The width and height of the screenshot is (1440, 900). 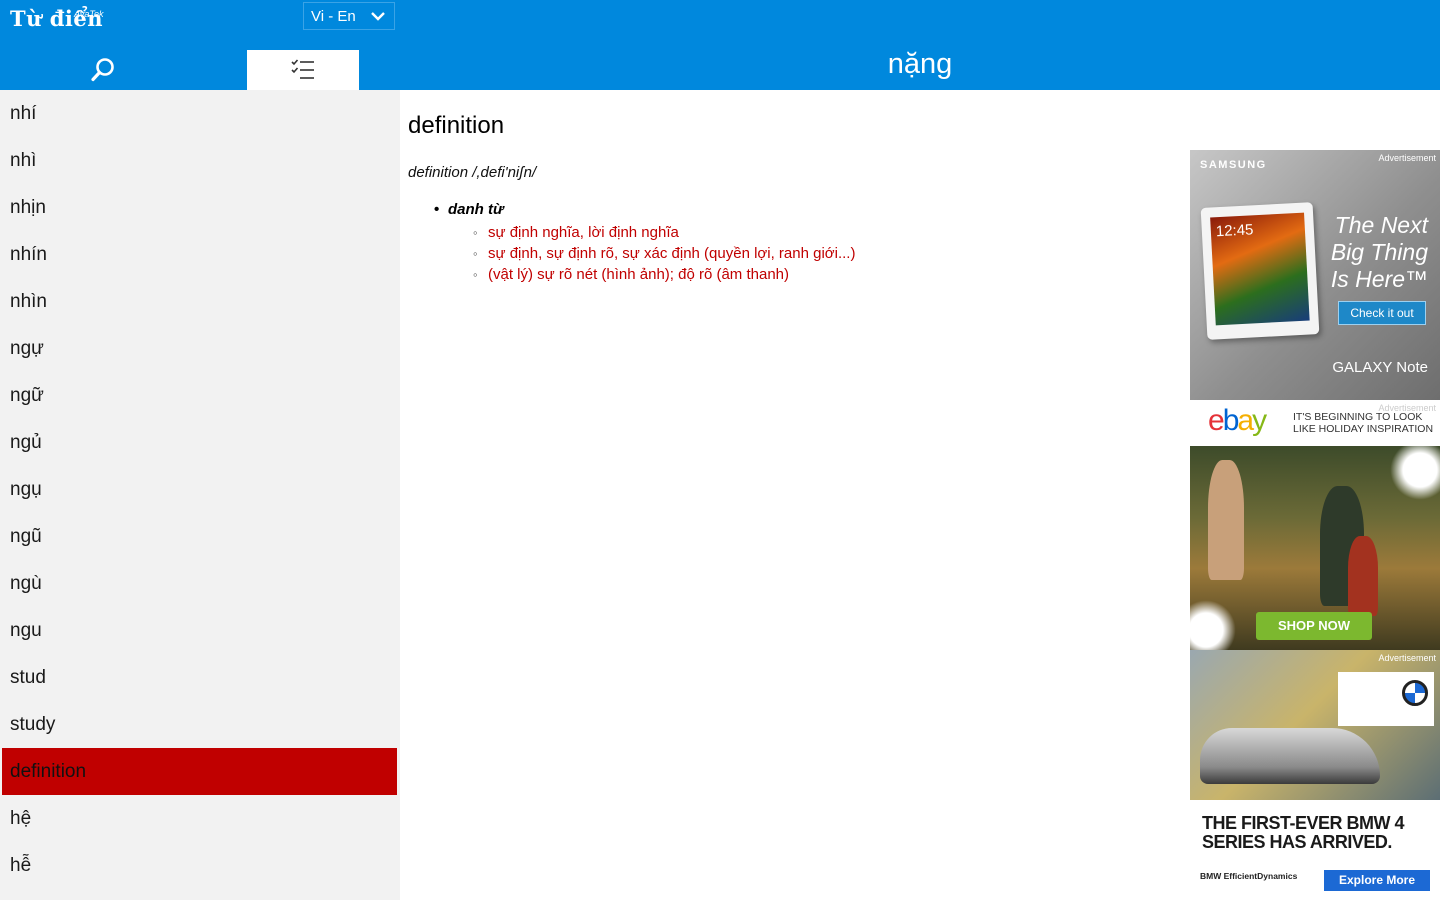 I want to click on samsung-headline: The Next Big Thing Is Here™, so click(x=1373, y=252).